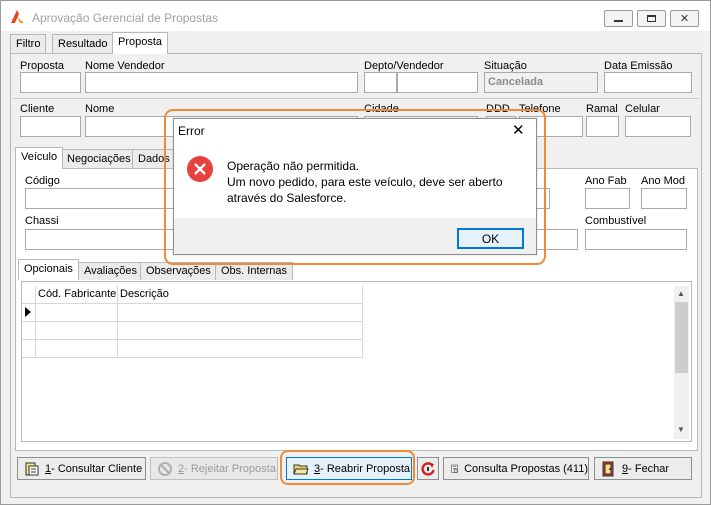  What do you see at coordinates (602, 126) in the screenshot?
I see `ramal-field` at bounding box center [602, 126].